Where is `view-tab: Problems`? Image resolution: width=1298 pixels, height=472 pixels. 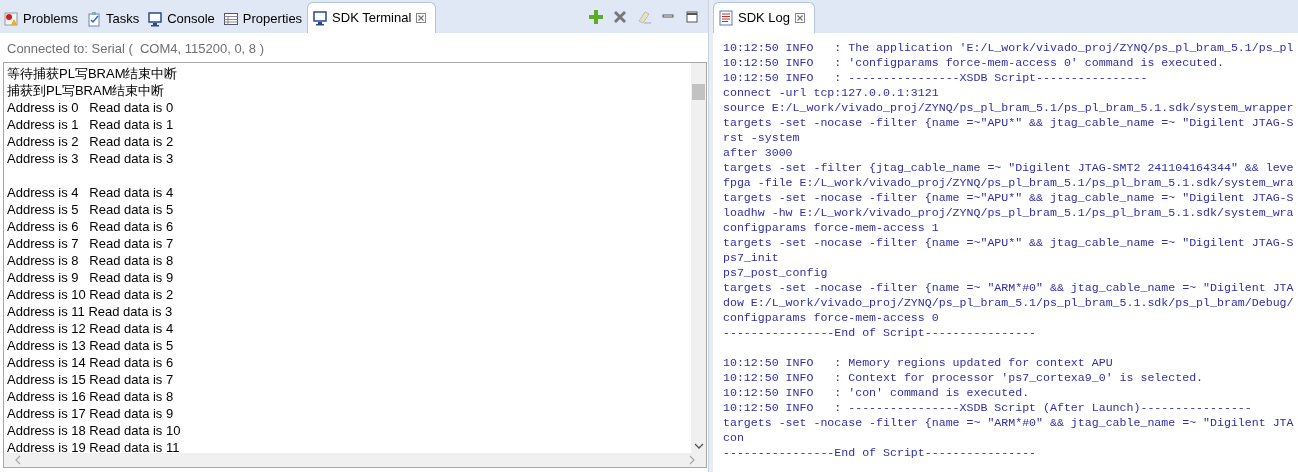 view-tab: Problems is located at coordinates (41, 19).